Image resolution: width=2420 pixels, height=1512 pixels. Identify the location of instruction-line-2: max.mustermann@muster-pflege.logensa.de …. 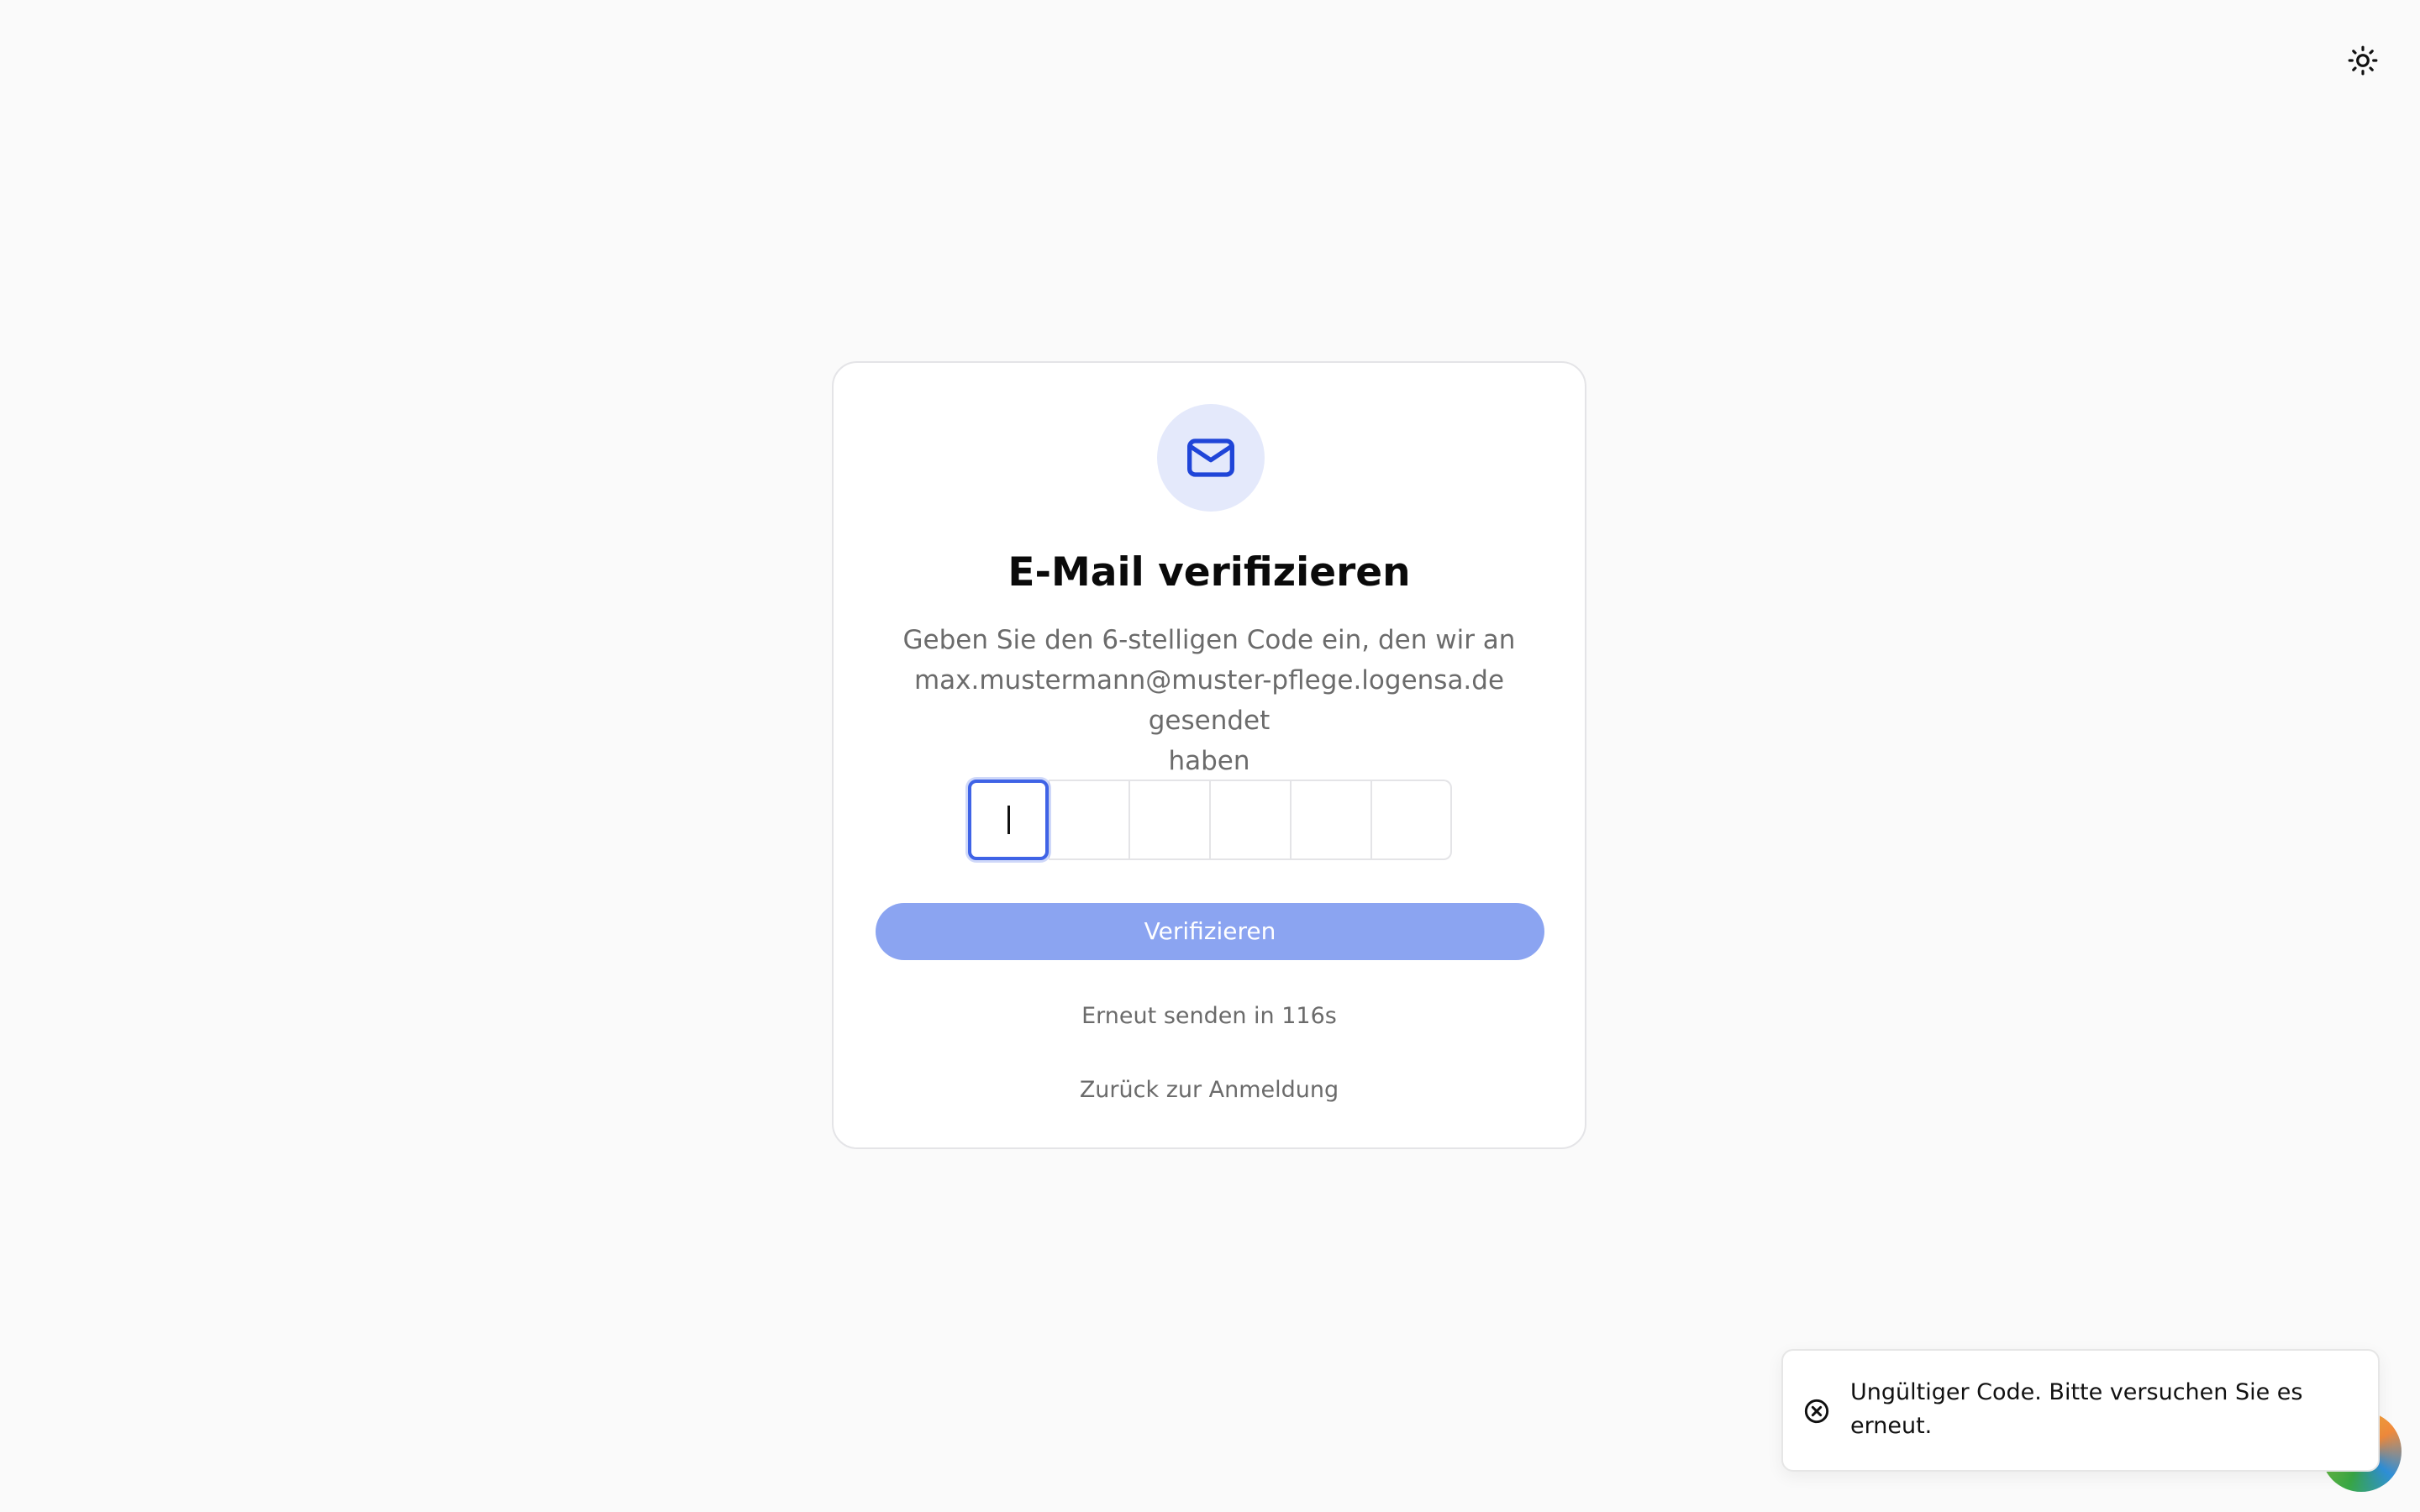
(1209, 700).